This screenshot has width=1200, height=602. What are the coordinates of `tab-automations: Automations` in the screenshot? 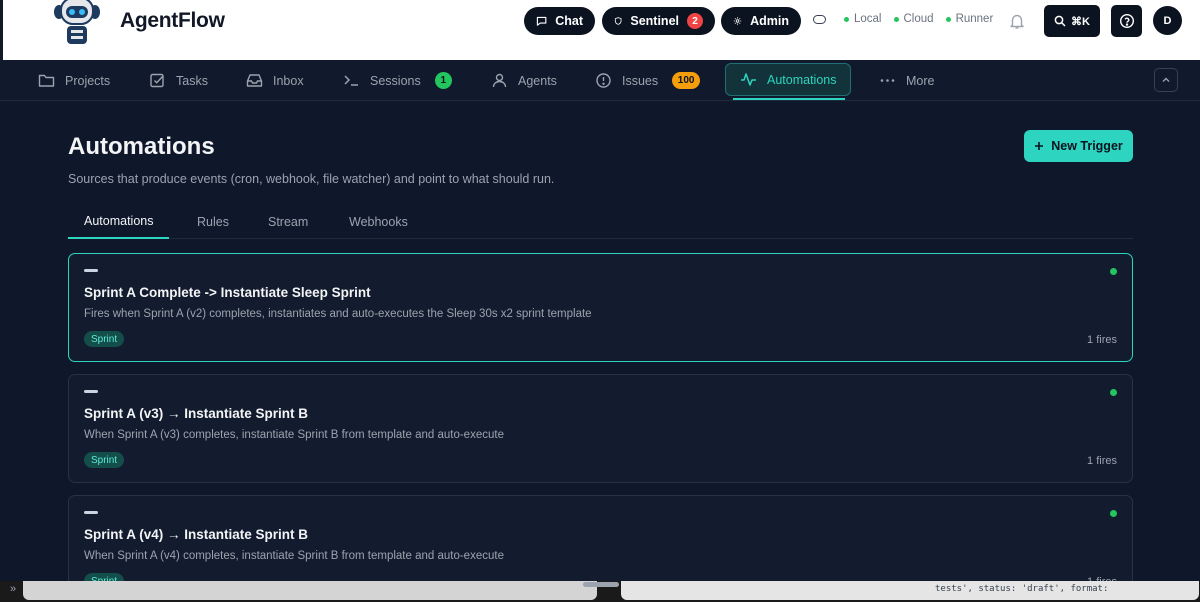 It's located at (119, 221).